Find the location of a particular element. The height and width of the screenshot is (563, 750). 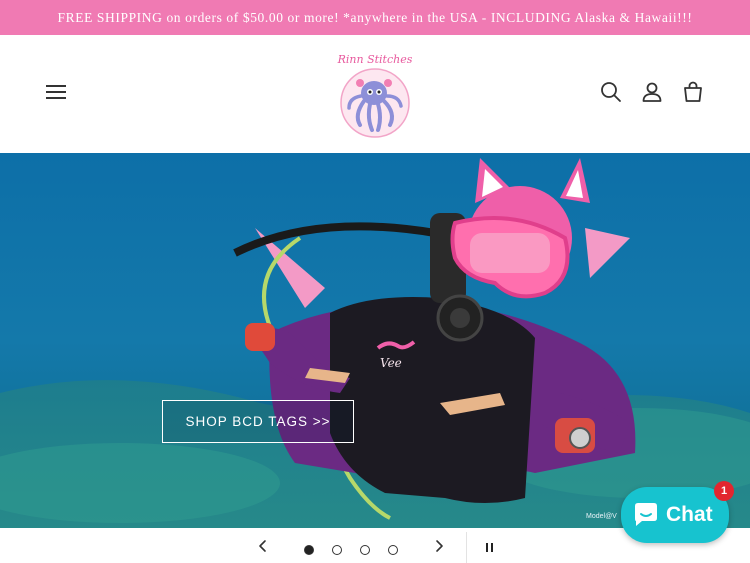

previous-slide-icon is located at coordinates (263, 546).